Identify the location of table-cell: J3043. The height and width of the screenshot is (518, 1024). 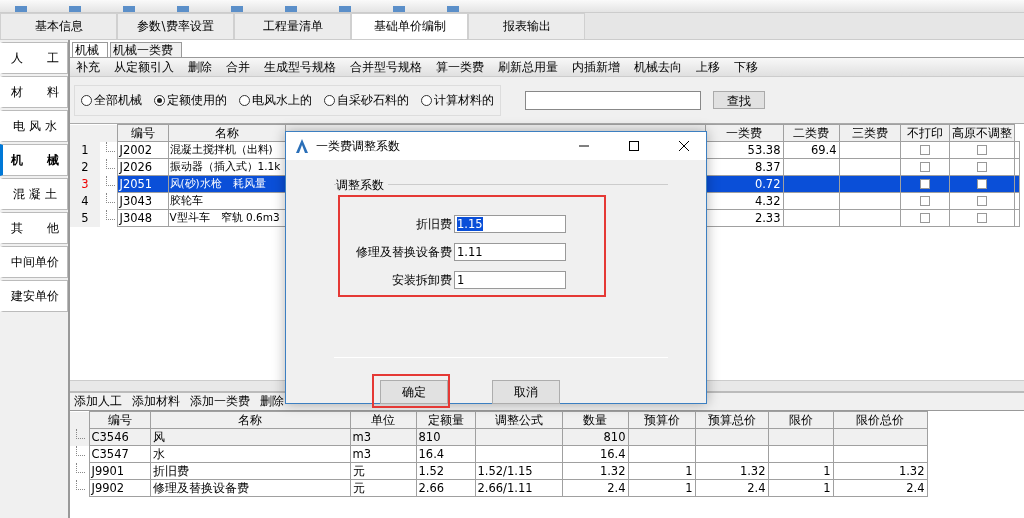
(142, 201).